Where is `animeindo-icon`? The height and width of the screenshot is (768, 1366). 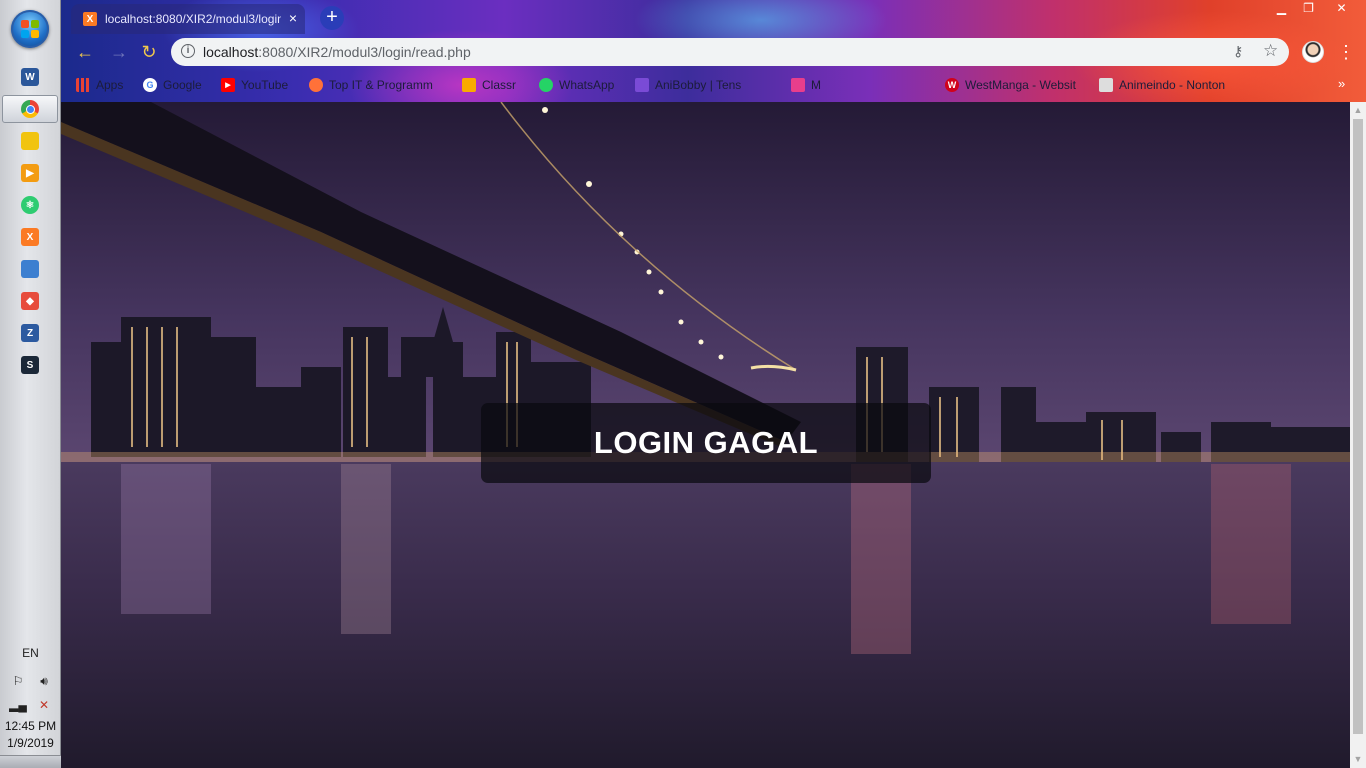
animeindo-icon is located at coordinates (1106, 85).